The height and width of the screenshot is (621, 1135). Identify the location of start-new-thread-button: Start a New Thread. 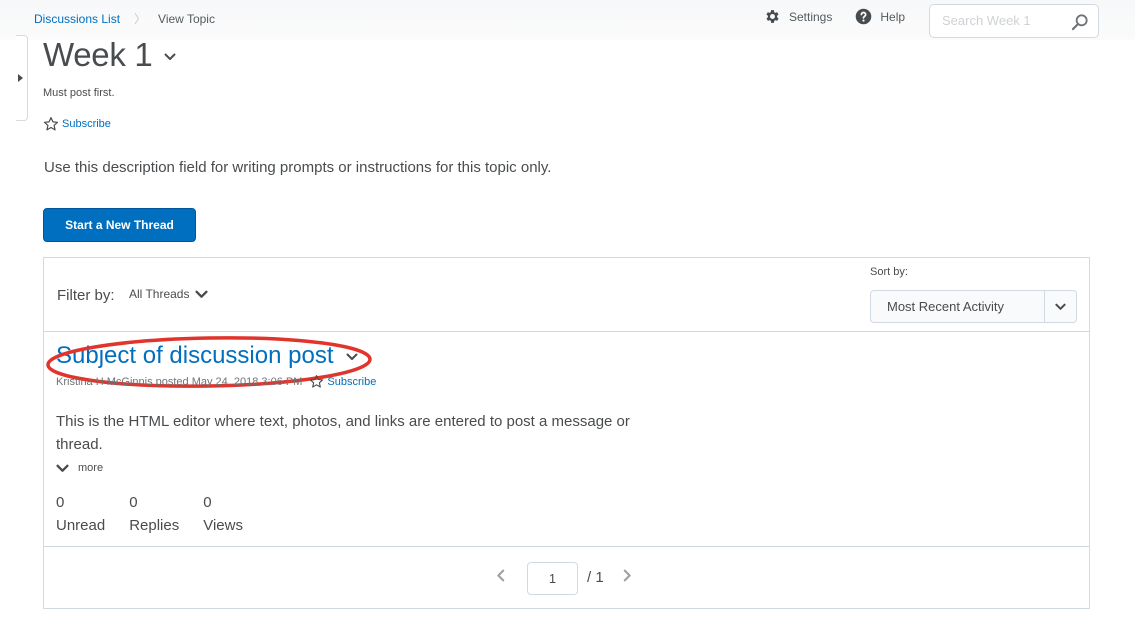
(119, 225).